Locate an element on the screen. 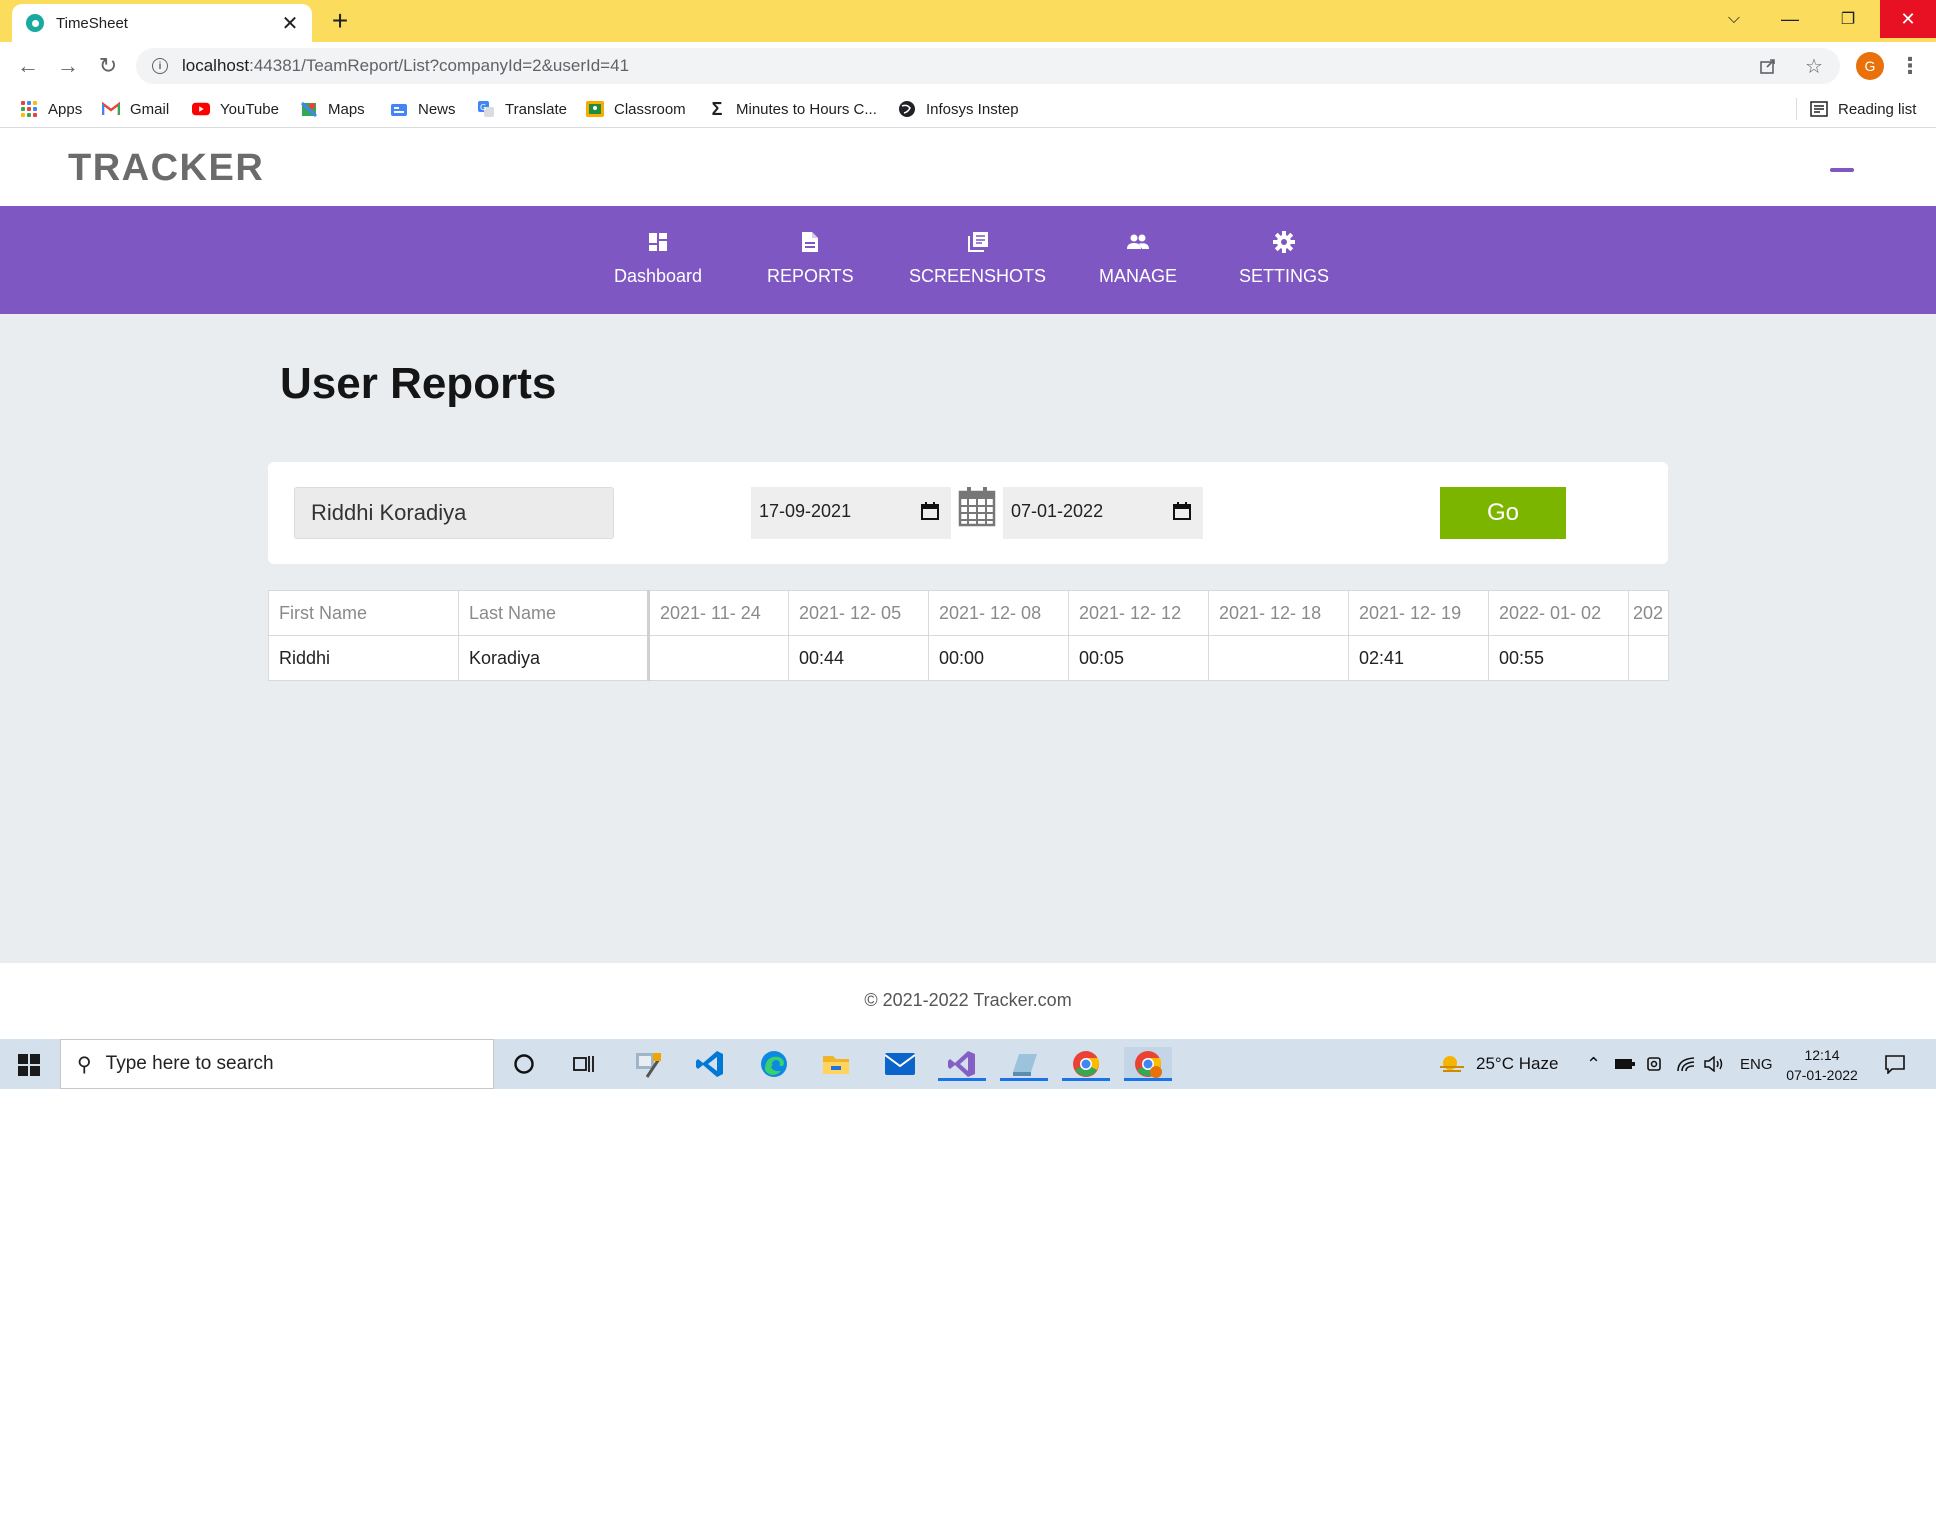 The width and height of the screenshot is (1936, 1536). browser-tab: TimeSheet ✕ is located at coordinates (162, 23).